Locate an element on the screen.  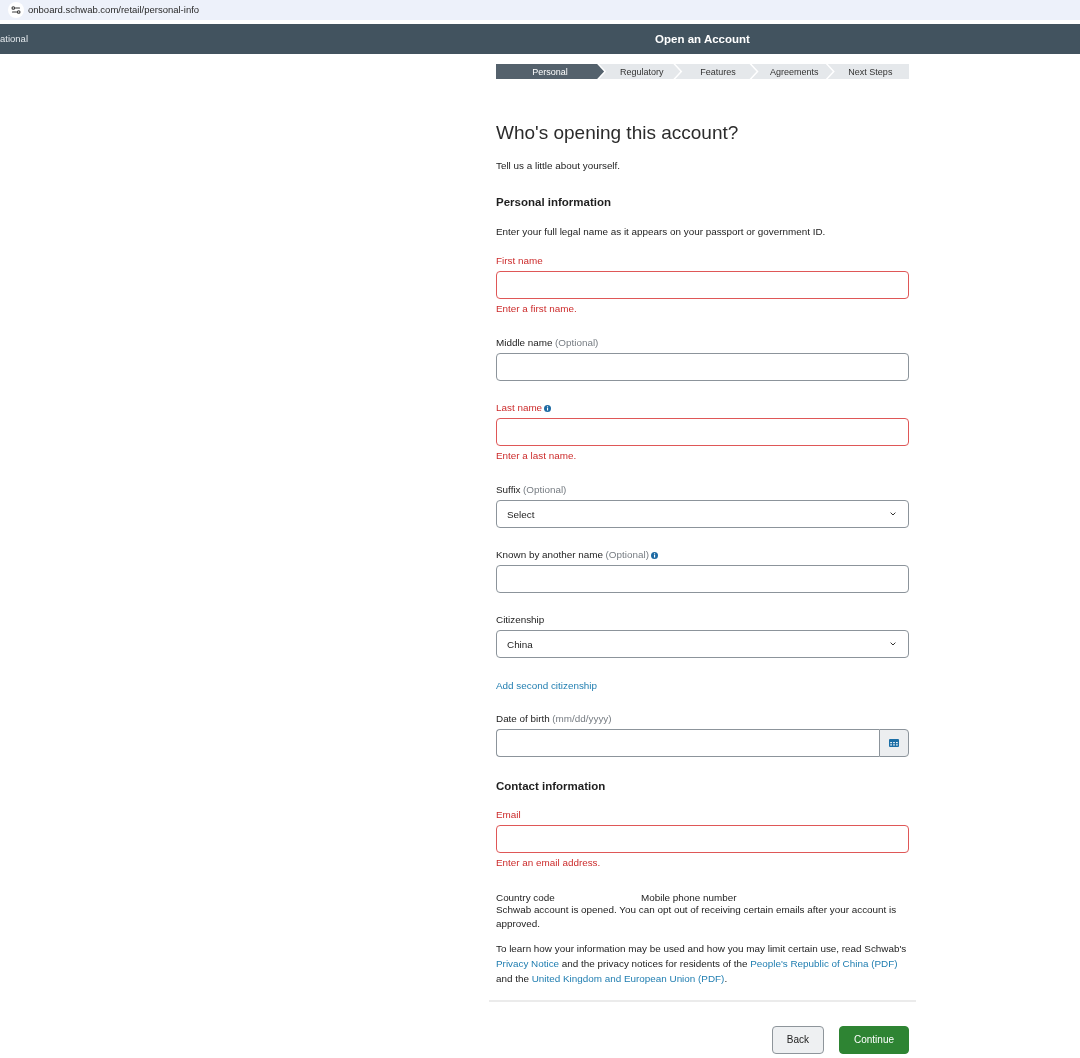
field-label: Last name is located at coordinates (519, 408).